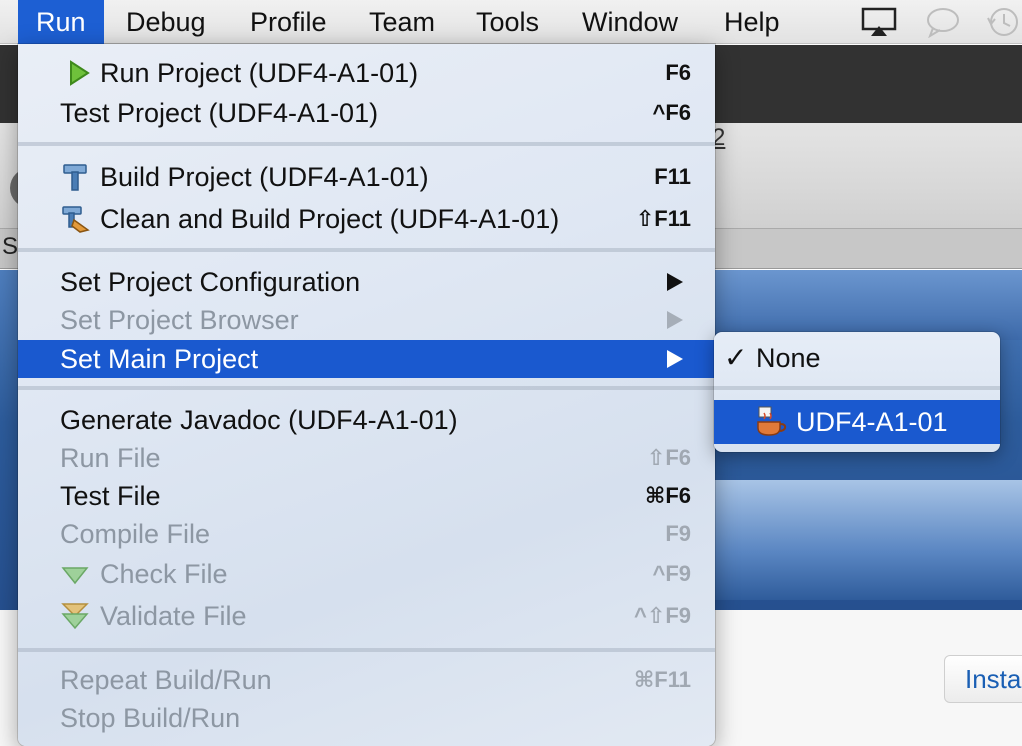 The image size is (1022, 746). What do you see at coordinates (678, 72) in the screenshot?
I see `menu-item-shortcut: F6` at bounding box center [678, 72].